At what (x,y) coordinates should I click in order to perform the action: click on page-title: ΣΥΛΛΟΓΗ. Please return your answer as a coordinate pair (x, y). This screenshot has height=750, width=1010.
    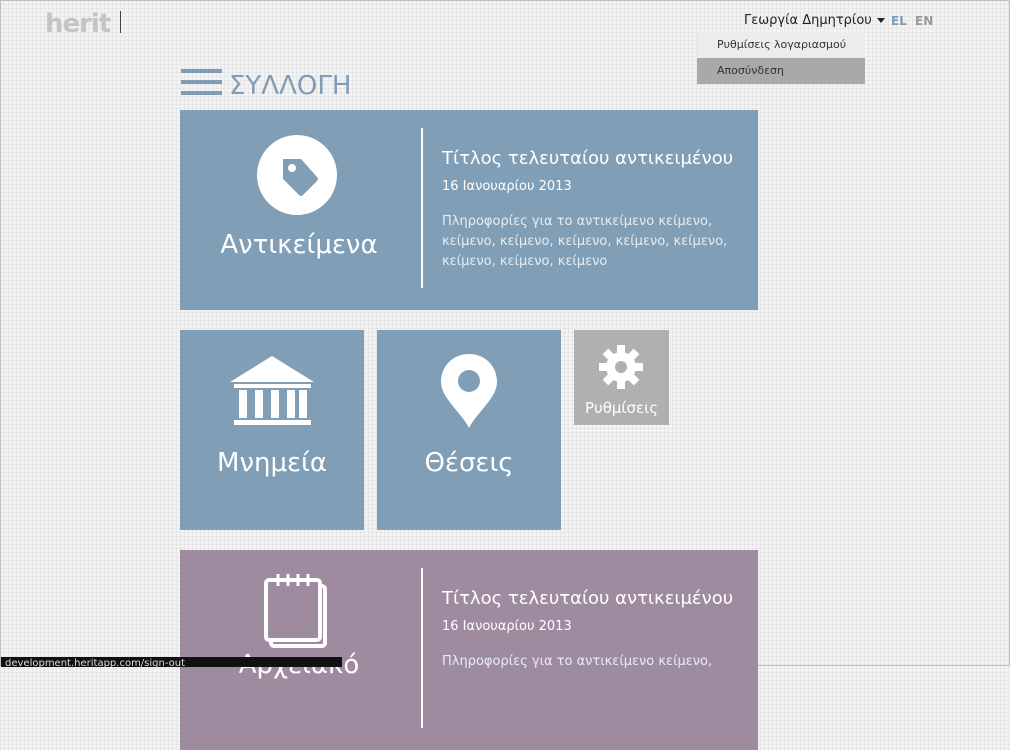
    Looking at the image, I should click on (290, 86).